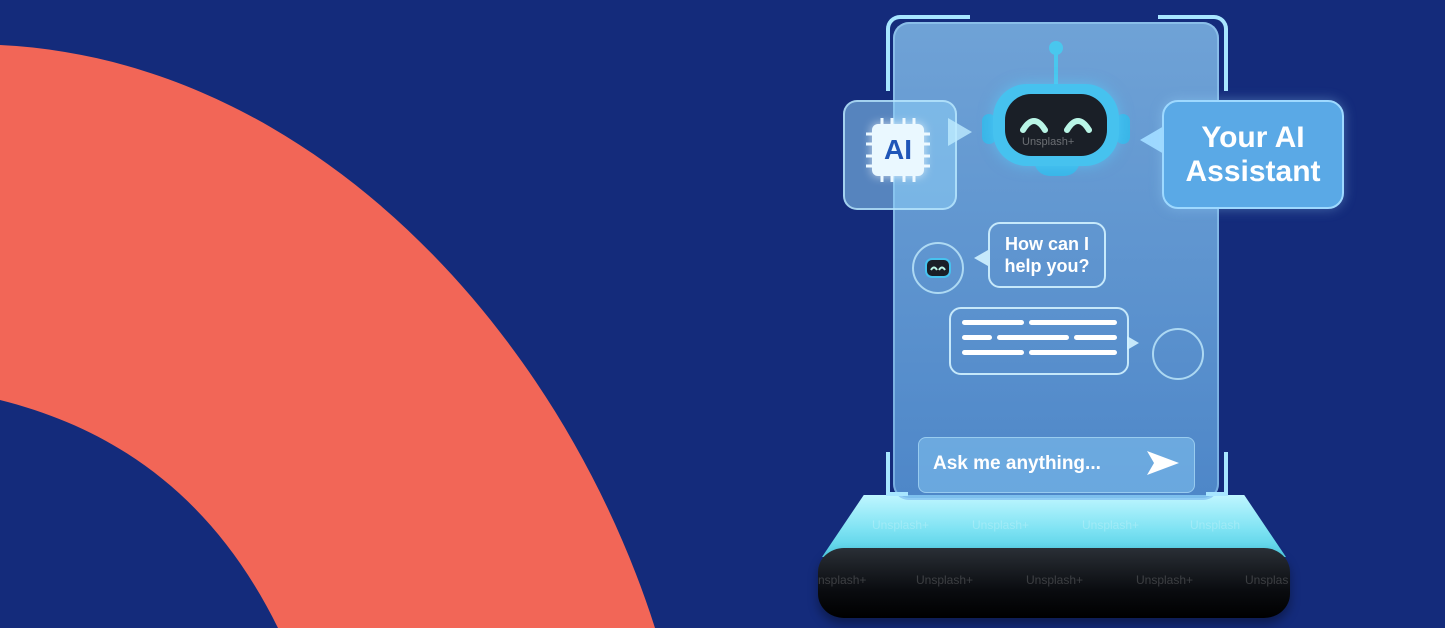  Describe the element at coordinates (1178, 354) in the screenshot. I see `user-avatar` at that location.